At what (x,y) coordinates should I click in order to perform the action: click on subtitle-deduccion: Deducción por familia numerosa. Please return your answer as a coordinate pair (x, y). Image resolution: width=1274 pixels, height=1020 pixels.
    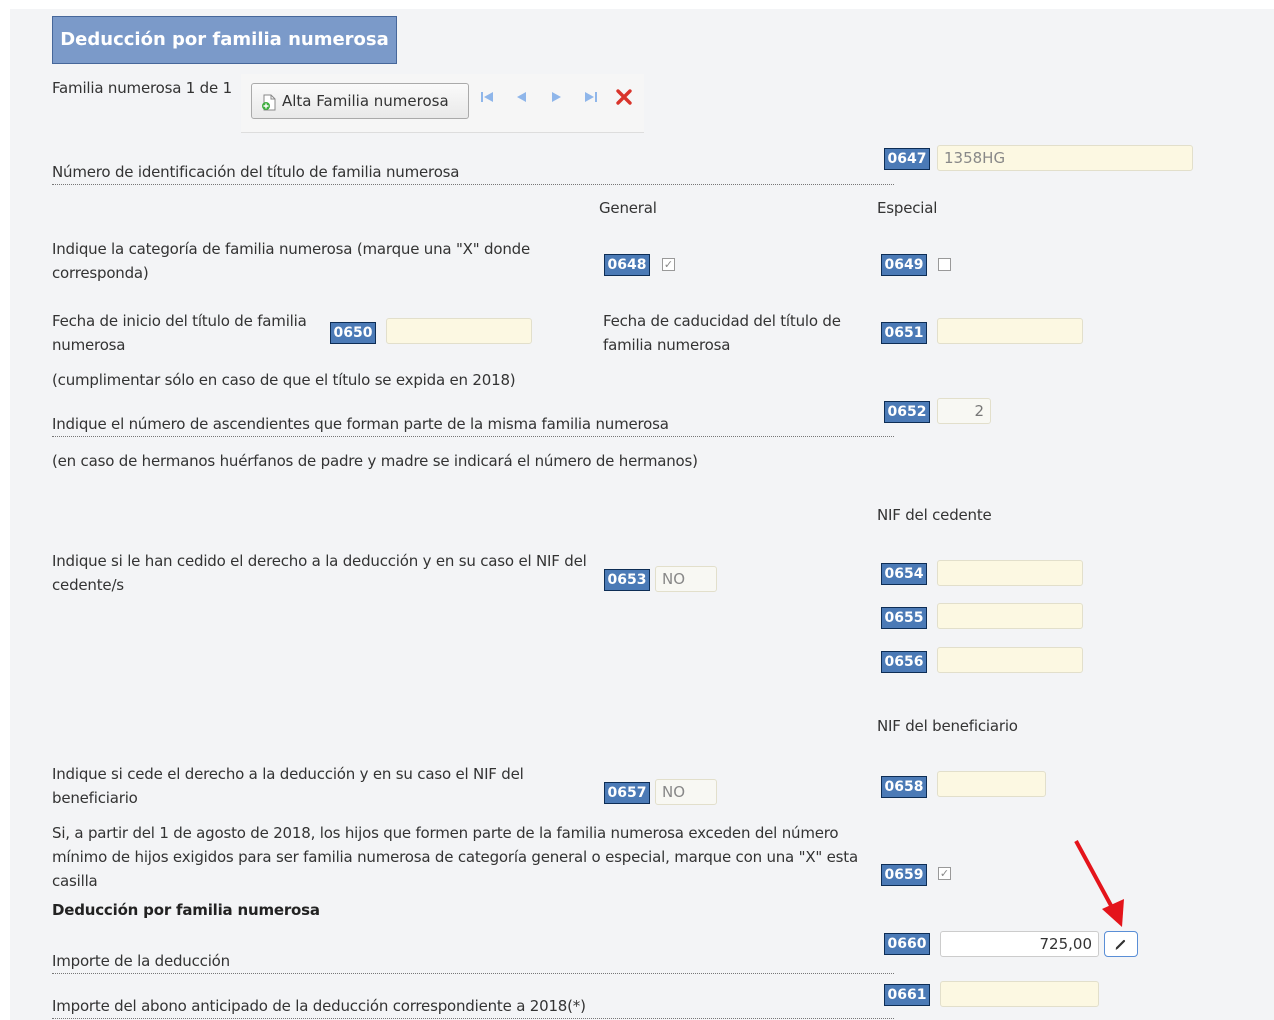
    Looking at the image, I should click on (186, 910).